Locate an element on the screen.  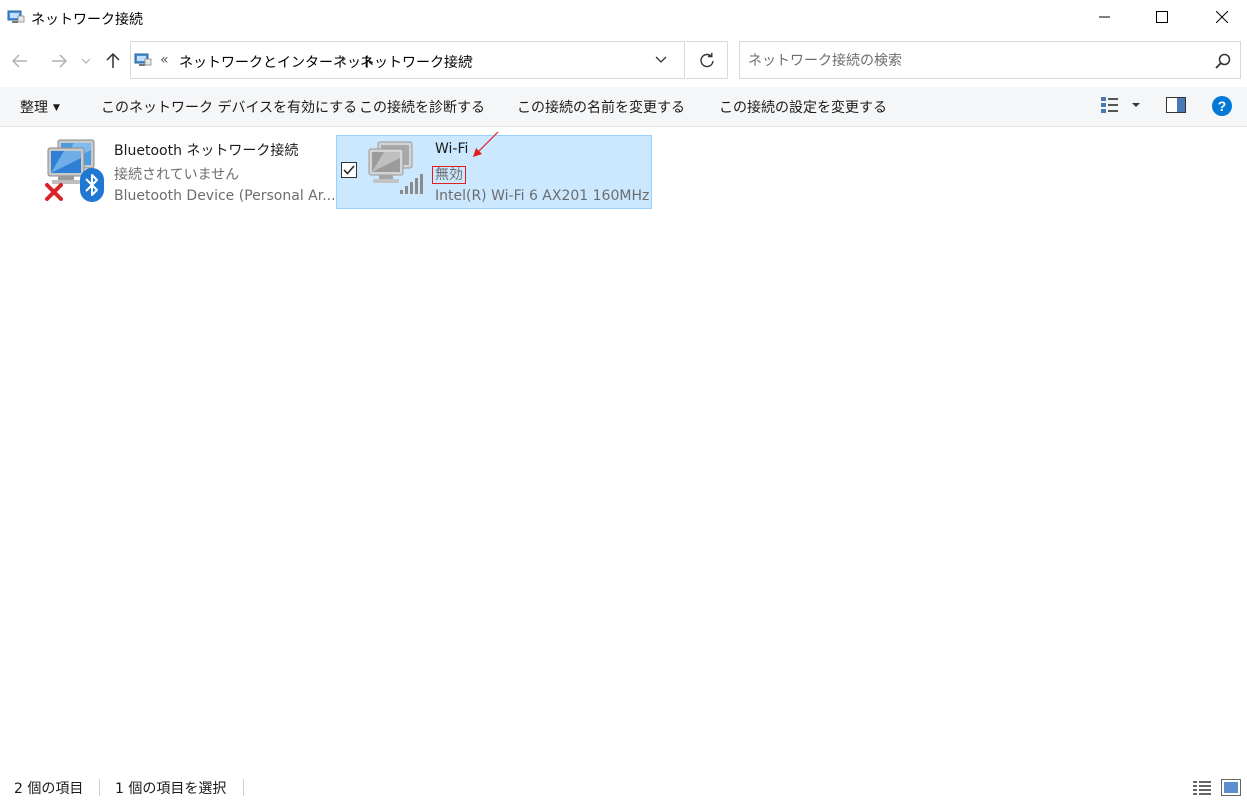
checkmark-icon is located at coordinates (349, 170).